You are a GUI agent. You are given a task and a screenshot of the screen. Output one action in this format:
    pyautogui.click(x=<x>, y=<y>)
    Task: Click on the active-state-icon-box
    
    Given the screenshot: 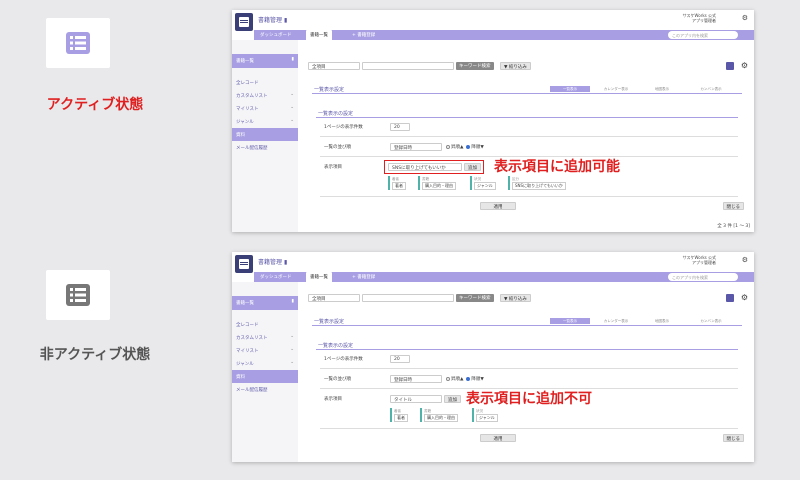 What is the action you would take?
    pyautogui.click(x=78, y=43)
    